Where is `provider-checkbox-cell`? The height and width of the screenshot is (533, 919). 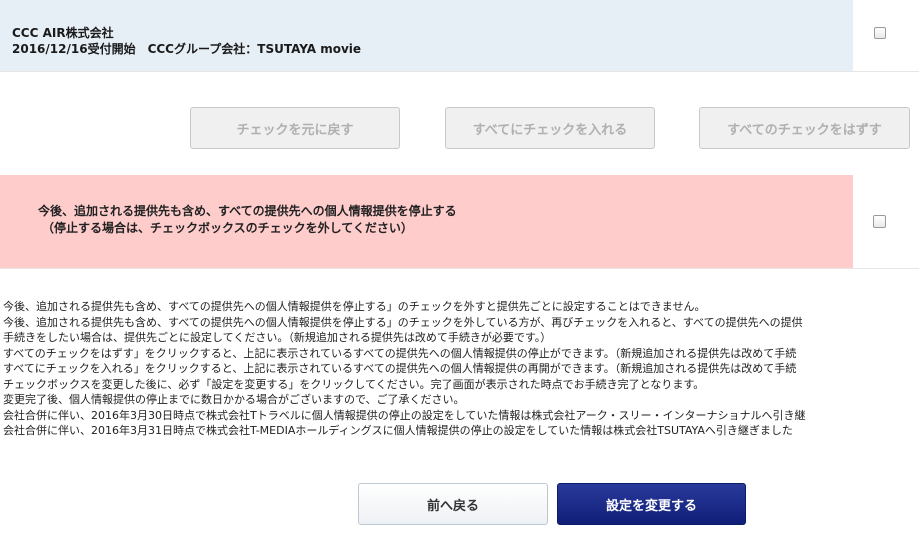
provider-checkbox-cell is located at coordinates (886, 35).